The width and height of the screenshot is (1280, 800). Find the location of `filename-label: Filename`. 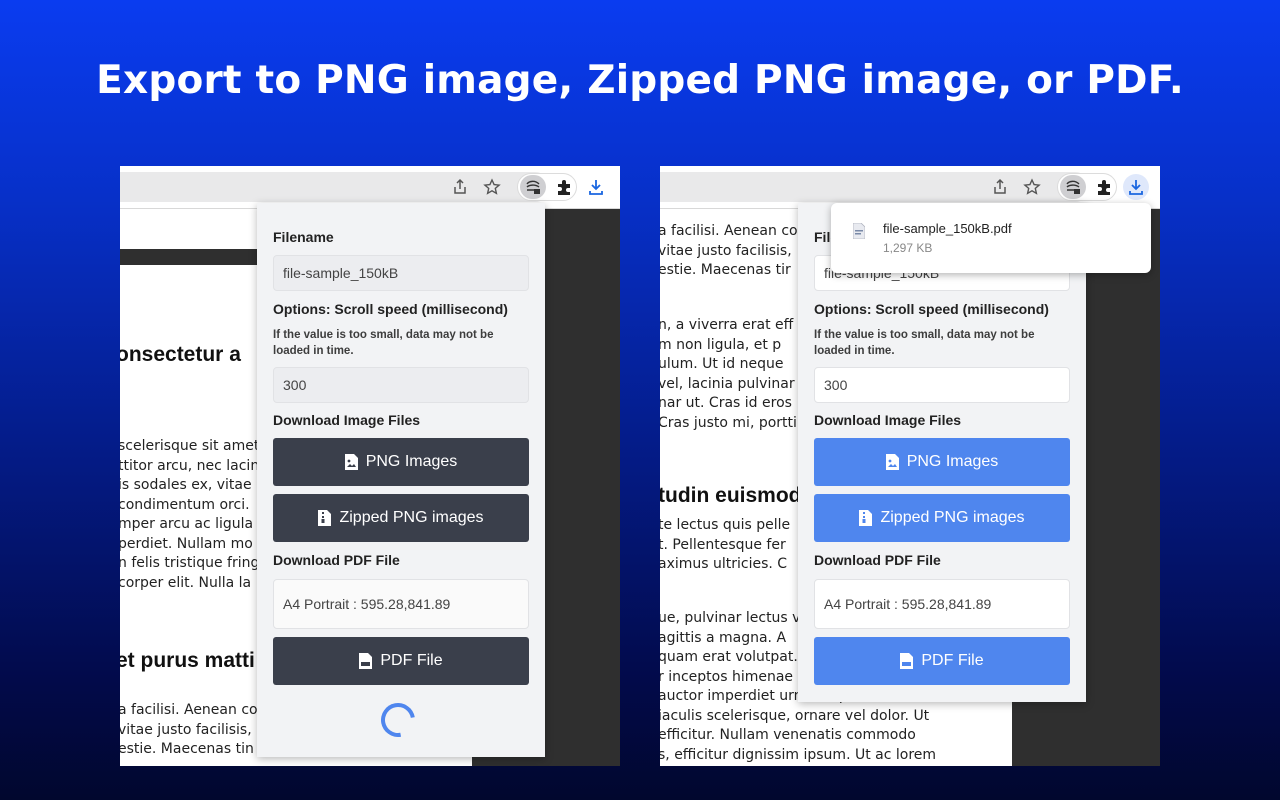

filename-label: Filename is located at coordinates (303, 237).